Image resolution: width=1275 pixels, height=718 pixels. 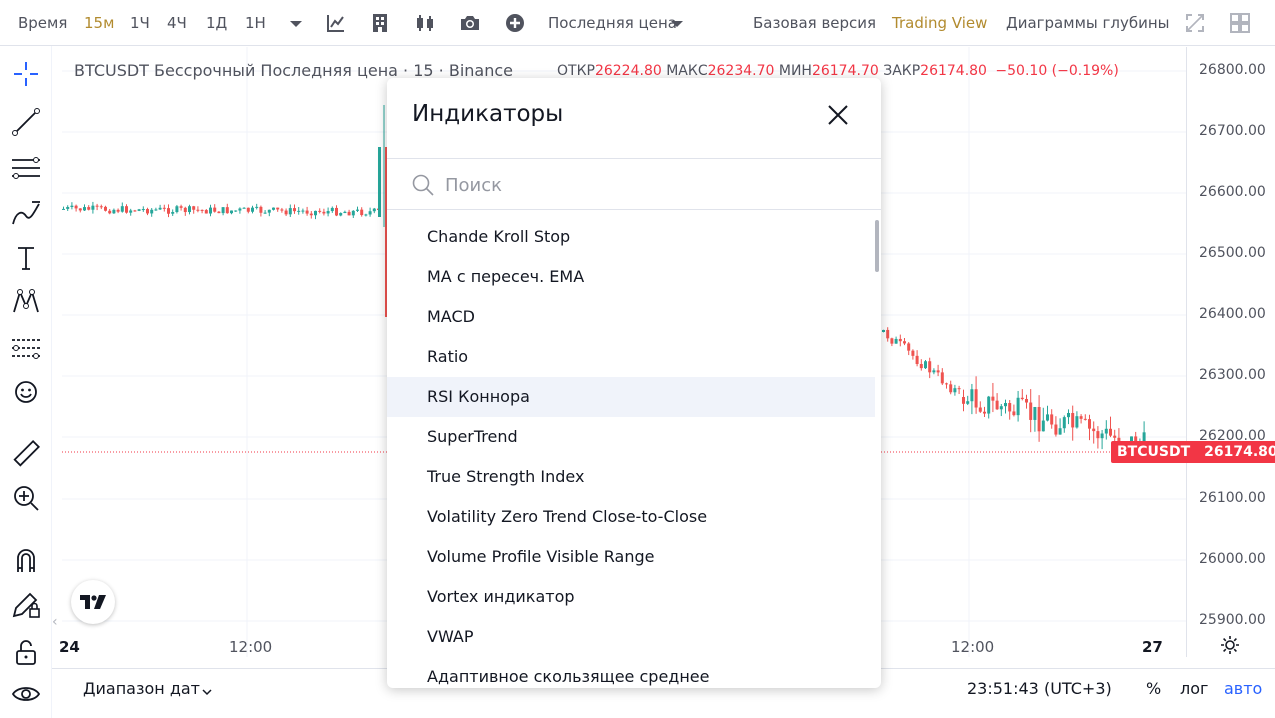 What do you see at coordinates (631, 237) in the screenshot?
I see `indicator-item: Chande Kroll Stop` at bounding box center [631, 237].